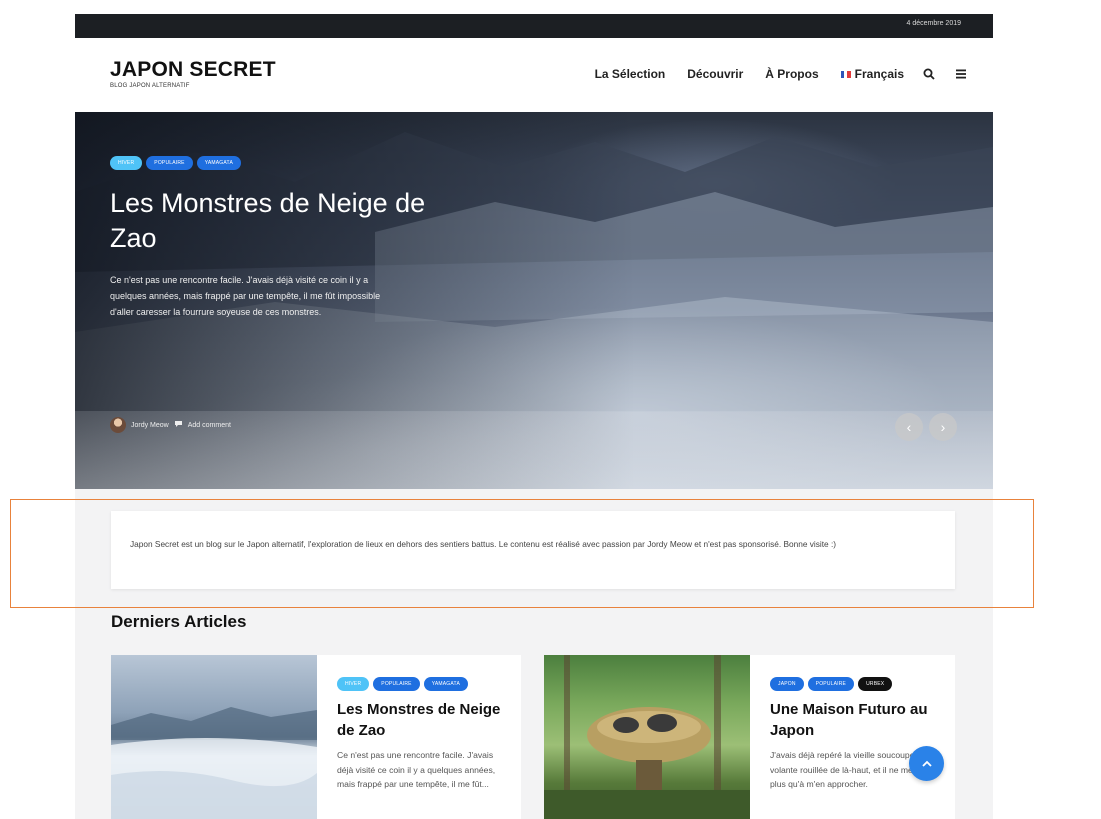  Describe the element at coordinates (875, 684) in the screenshot. I see `tag-urbex: URBEX` at that location.